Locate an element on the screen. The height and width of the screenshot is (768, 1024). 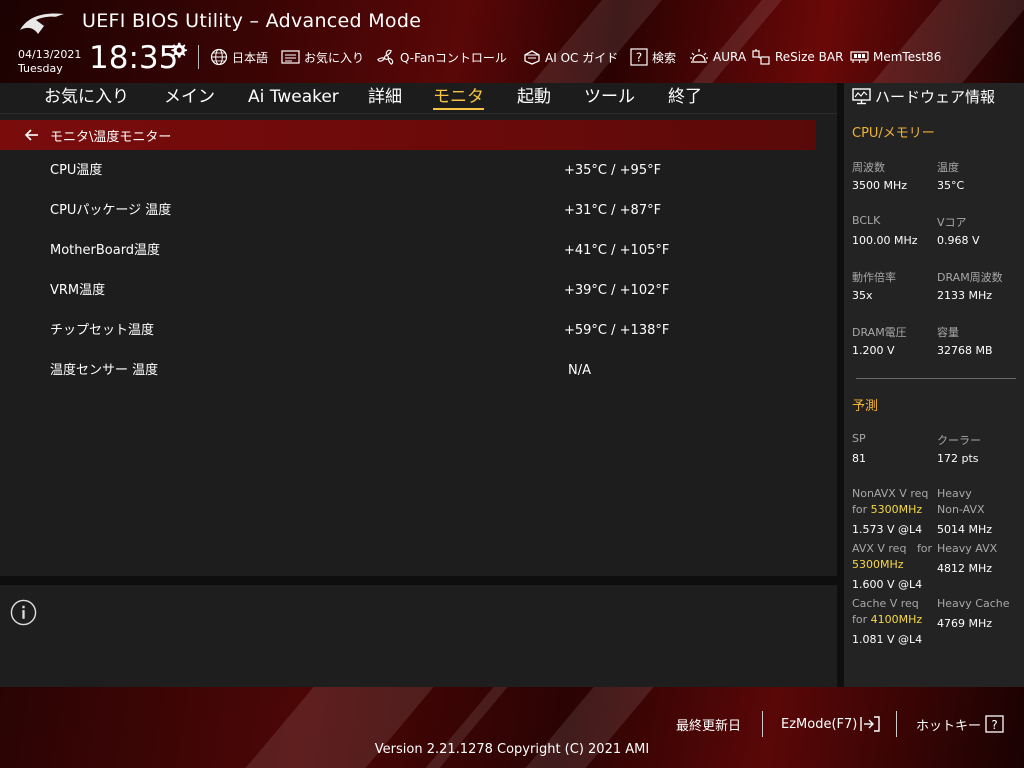
ezmode-exit-icon is located at coordinates (870, 724).